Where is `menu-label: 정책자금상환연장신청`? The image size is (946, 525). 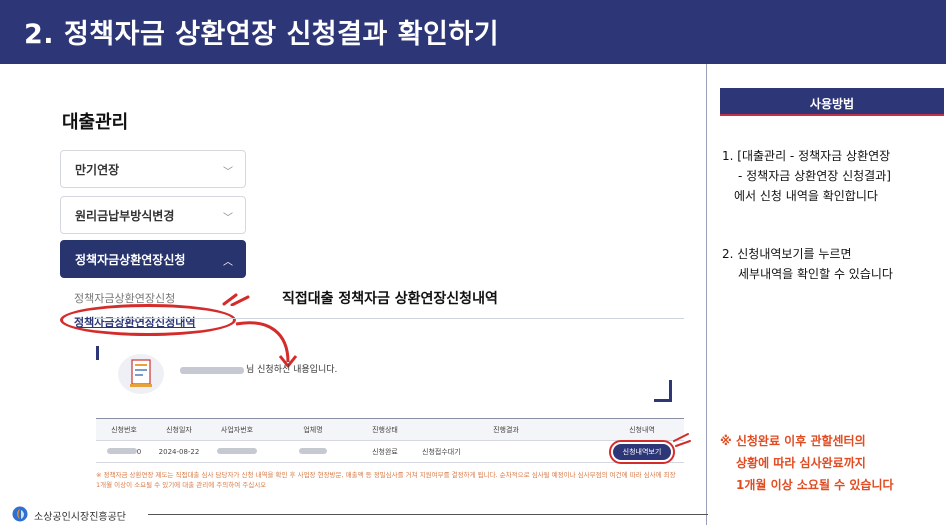 menu-label: 정책자금상환연장신청 is located at coordinates (130, 260).